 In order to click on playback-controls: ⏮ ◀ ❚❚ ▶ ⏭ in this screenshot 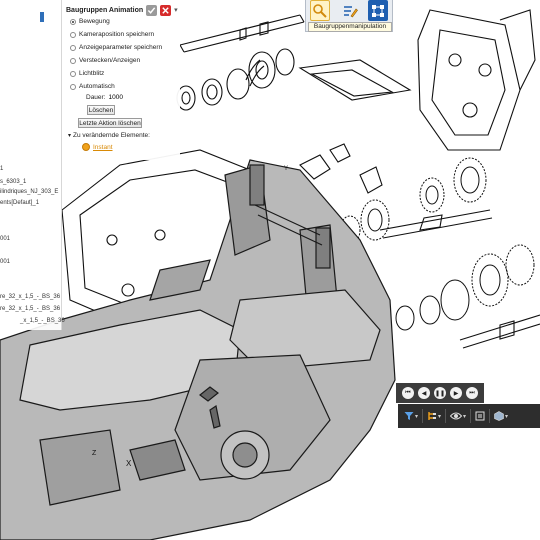, I will do `click(440, 393)`.